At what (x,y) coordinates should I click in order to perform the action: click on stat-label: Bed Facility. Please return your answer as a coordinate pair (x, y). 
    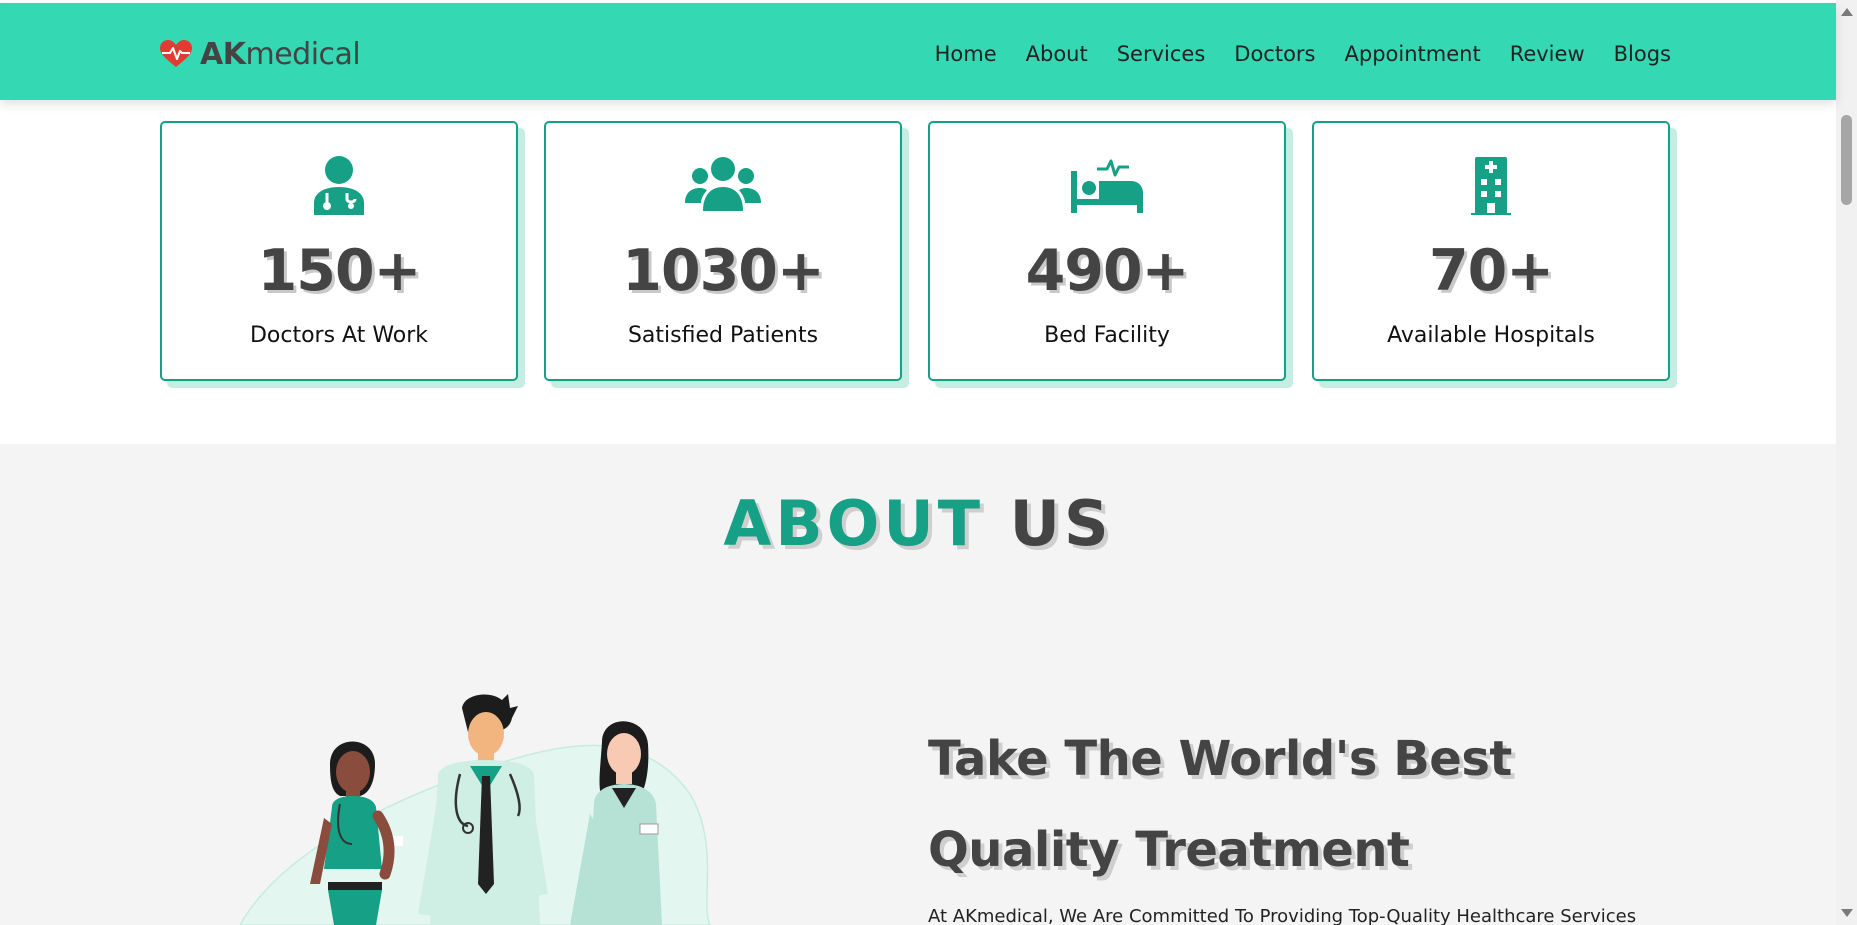
    Looking at the image, I should click on (1107, 335).